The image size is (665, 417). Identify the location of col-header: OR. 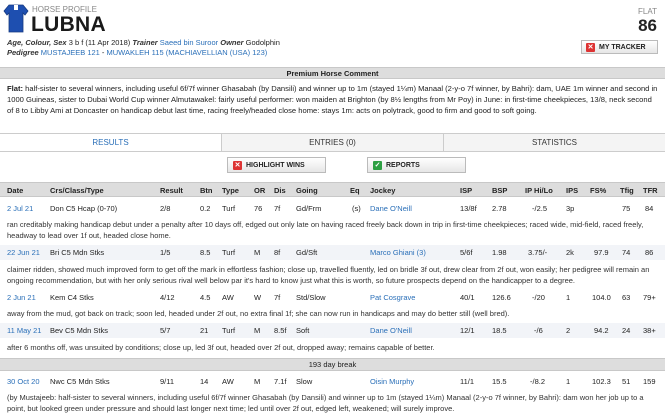
(259, 190).